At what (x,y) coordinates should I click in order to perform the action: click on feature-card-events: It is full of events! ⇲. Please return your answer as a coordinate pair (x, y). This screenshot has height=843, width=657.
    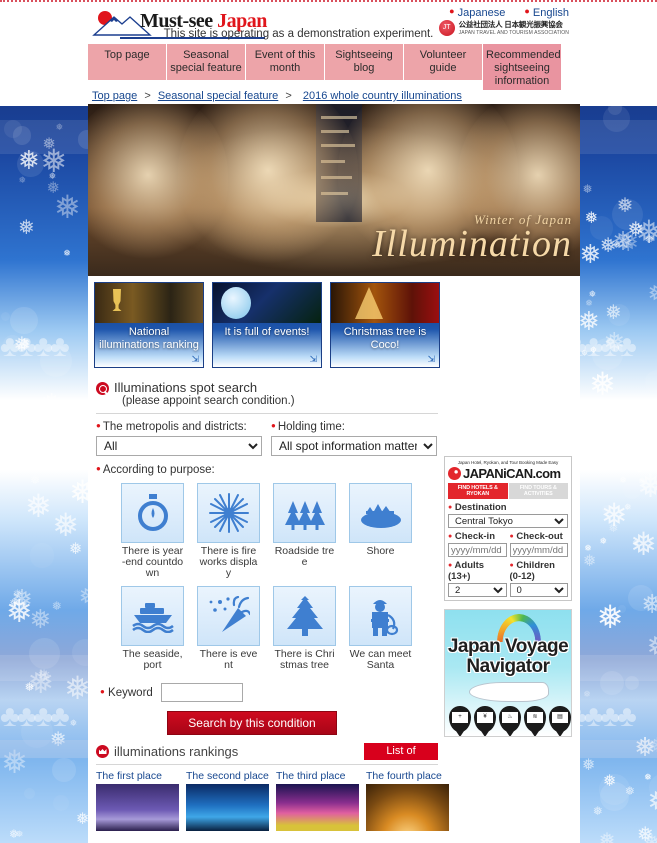
    Looking at the image, I should click on (267, 325).